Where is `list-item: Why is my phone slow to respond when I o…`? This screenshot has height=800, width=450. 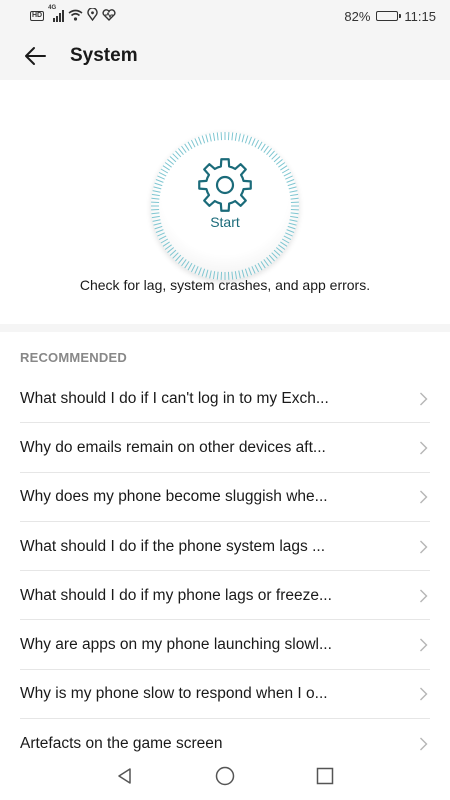 list-item: Why is my phone slow to respond when I o… is located at coordinates (225, 695).